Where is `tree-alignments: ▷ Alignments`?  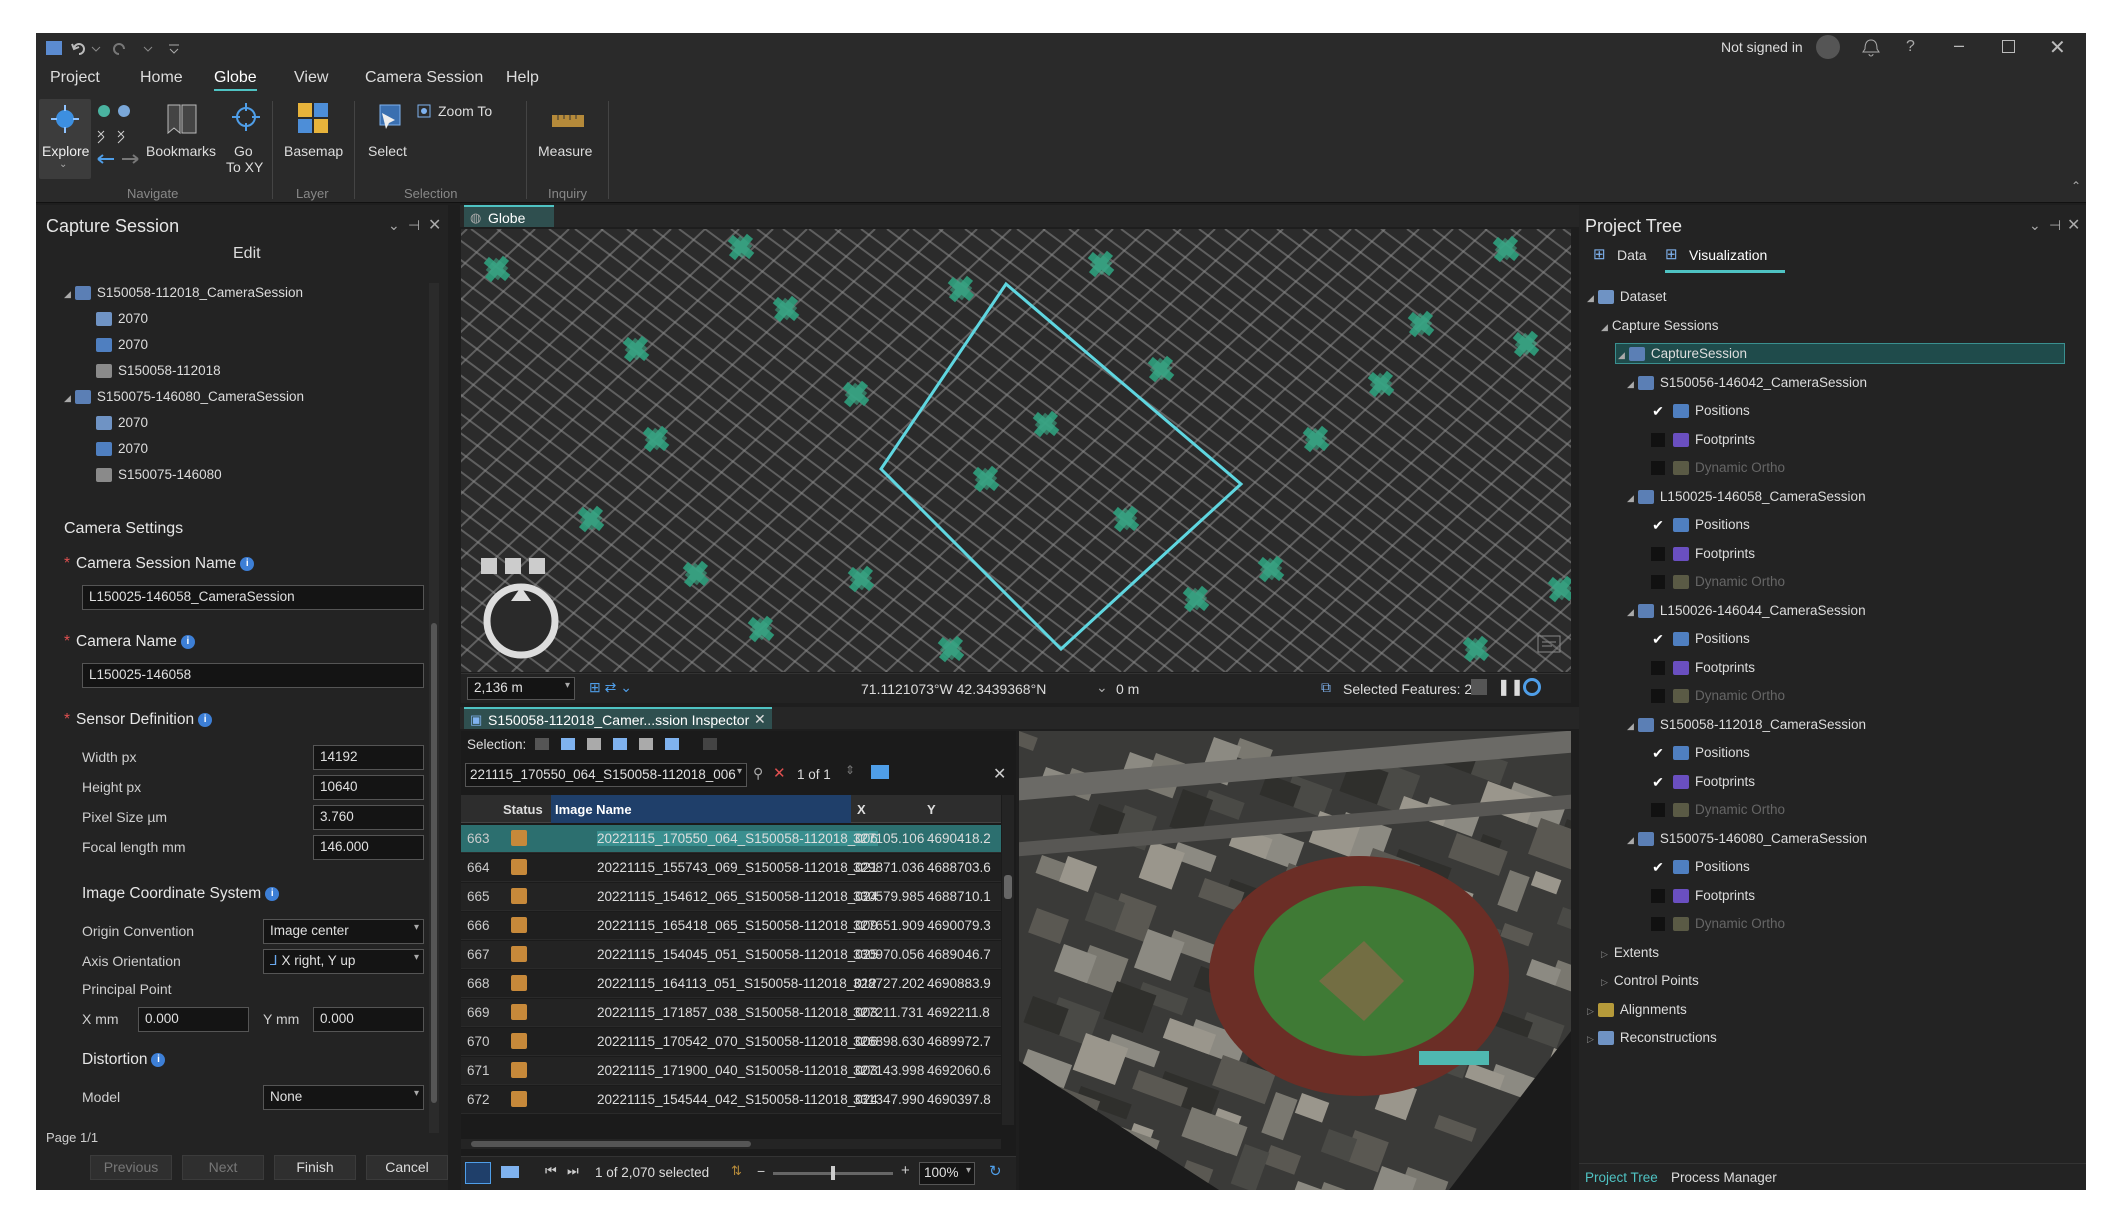
tree-alignments: ▷ Alignments is located at coordinates (1637, 1009).